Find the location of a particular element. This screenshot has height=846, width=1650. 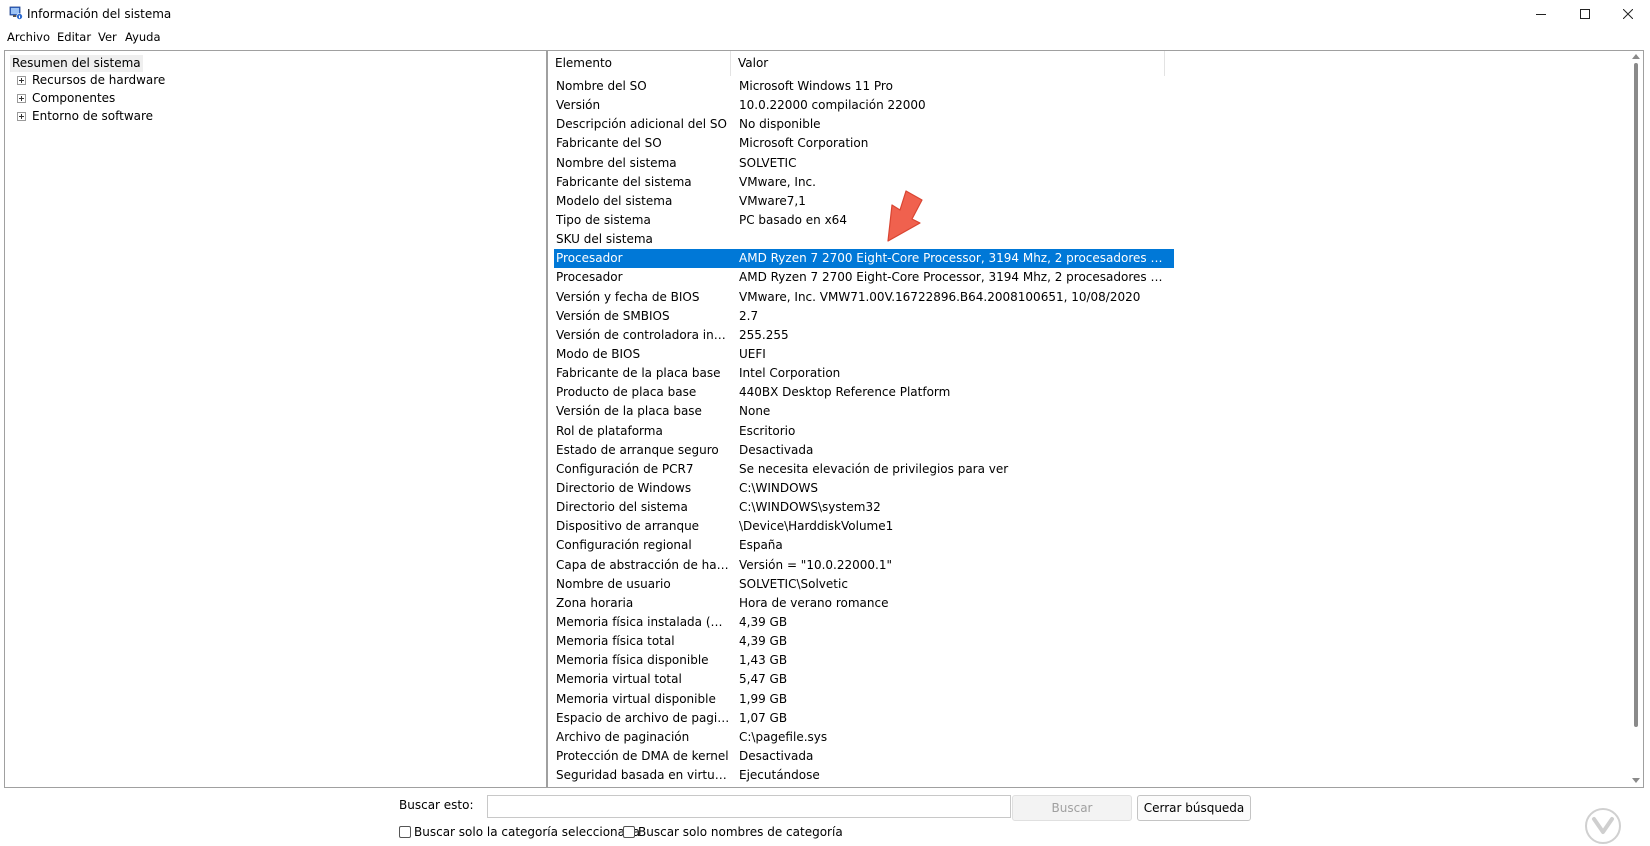

row-element: Configuración de PCR7 is located at coordinates (625, 468).